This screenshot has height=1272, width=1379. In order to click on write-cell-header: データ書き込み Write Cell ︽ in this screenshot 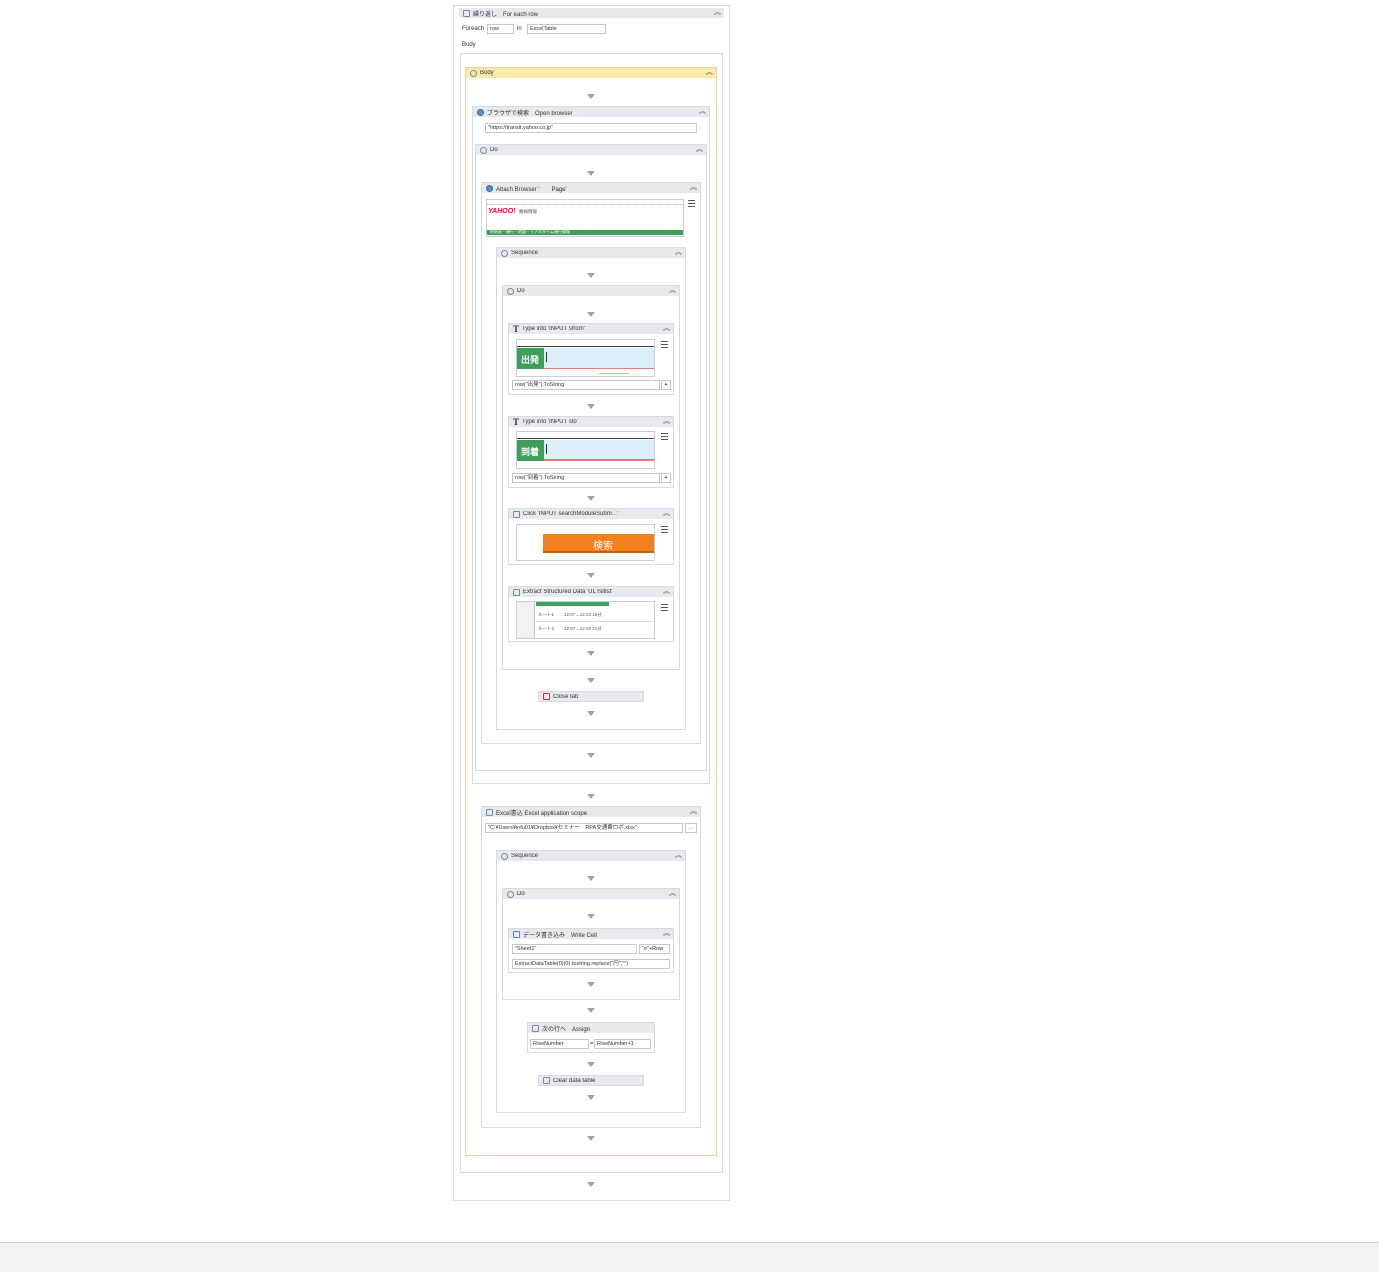, I will do `click(591, 934)`.